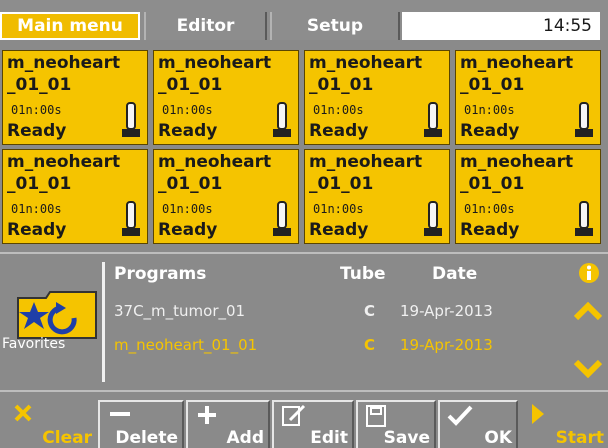 The image size is (608, 448). What do you see at coordinates (460, 415) in the screenshot?
I see `checkmark-icon` at bounding box center [460, 415].